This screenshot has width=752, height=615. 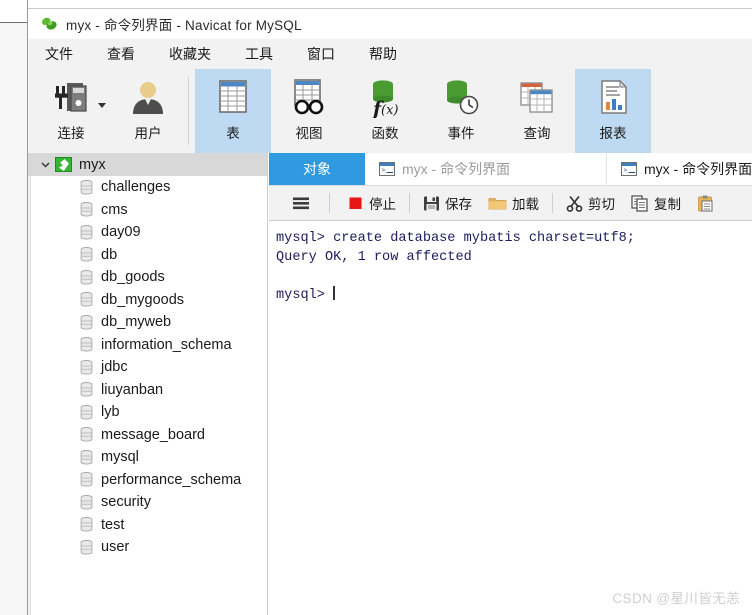 I want to click on tree-item-database: lyb, so click(x=147, y=412).